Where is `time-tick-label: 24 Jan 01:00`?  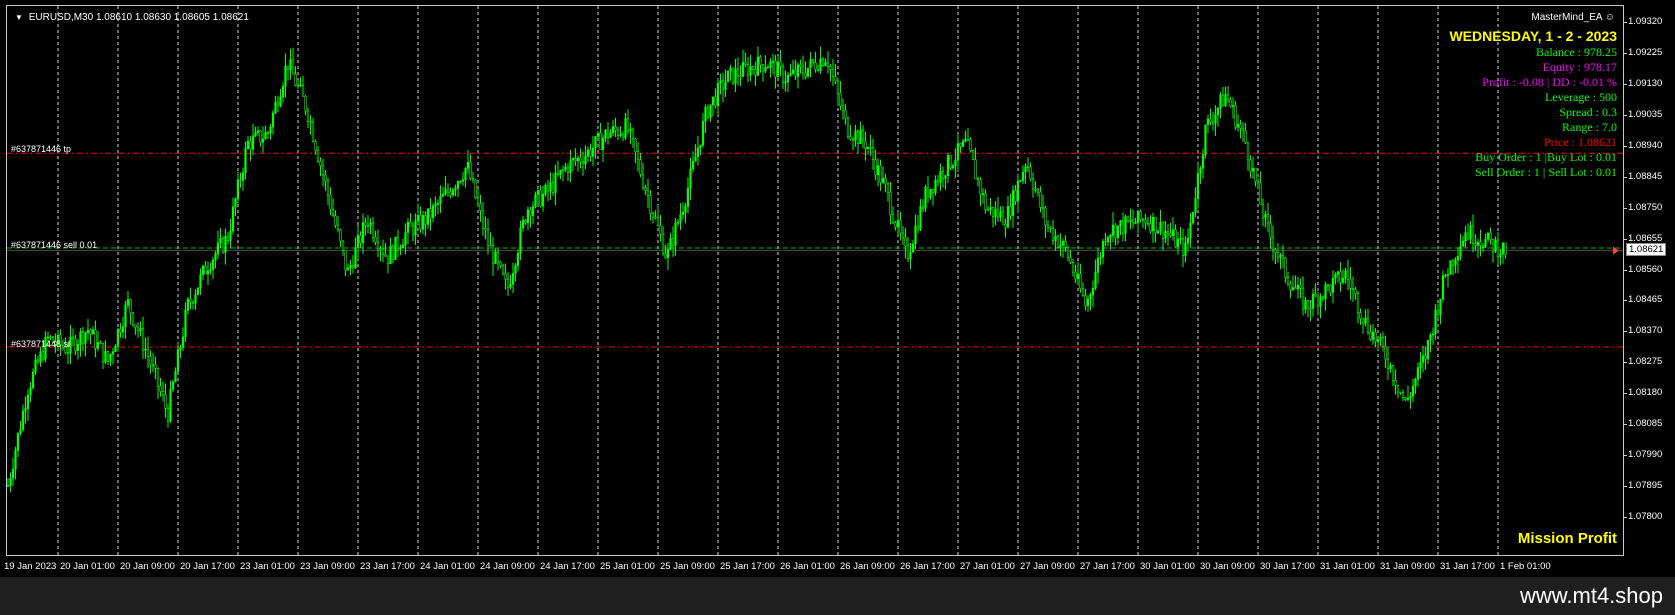
time-tick-label: 24 Jan 01:00 is located at coordinates (447, 566).